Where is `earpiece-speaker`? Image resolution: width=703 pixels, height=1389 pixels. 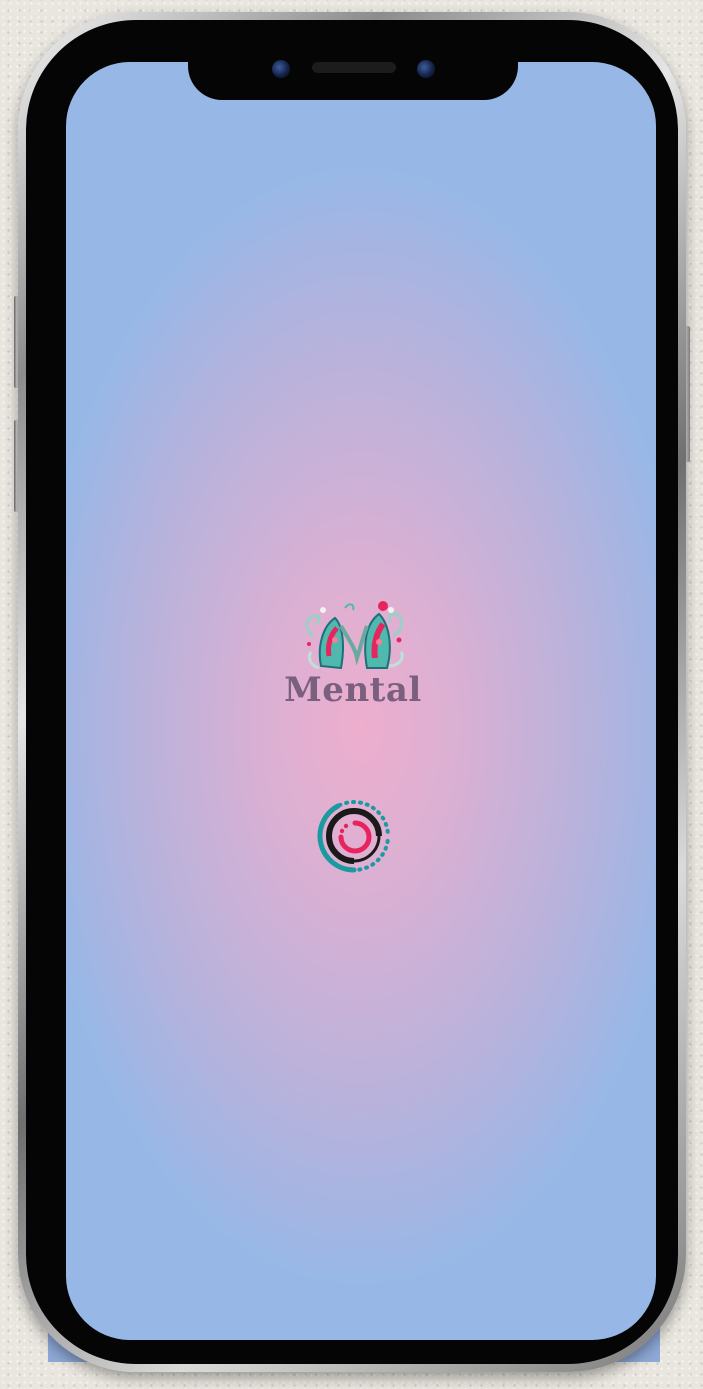
earpiece-speaker is located at coordinates (354, 67).